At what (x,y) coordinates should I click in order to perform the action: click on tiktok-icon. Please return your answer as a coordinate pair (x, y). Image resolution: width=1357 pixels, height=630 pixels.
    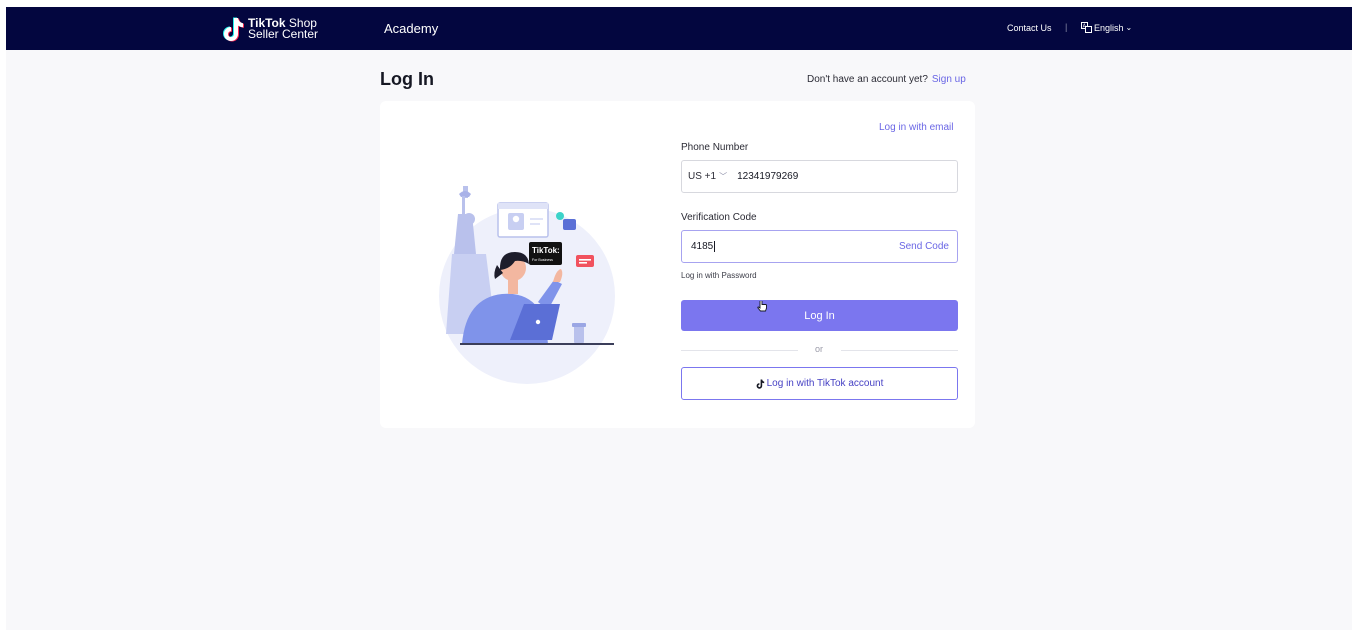
    Looking at the image, I should click on (760, 384).